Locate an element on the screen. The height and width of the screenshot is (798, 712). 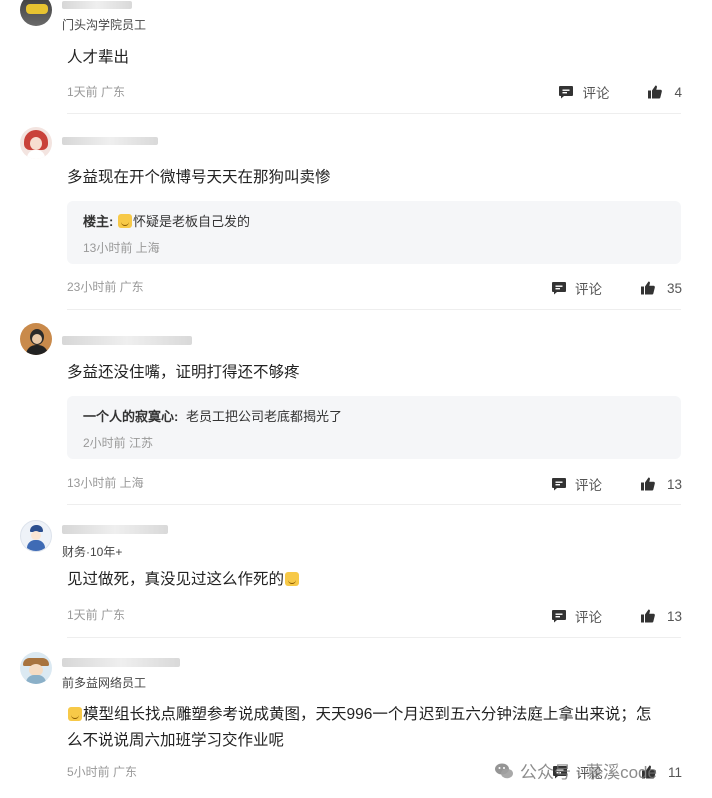
reply-line: 一个人的寂寞心: 老员工把公司老底都揭光了 is located at coordinates (212, 415).